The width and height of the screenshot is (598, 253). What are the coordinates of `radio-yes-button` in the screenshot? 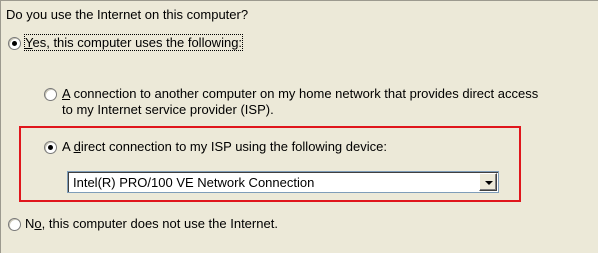 It's located at (14, 43).